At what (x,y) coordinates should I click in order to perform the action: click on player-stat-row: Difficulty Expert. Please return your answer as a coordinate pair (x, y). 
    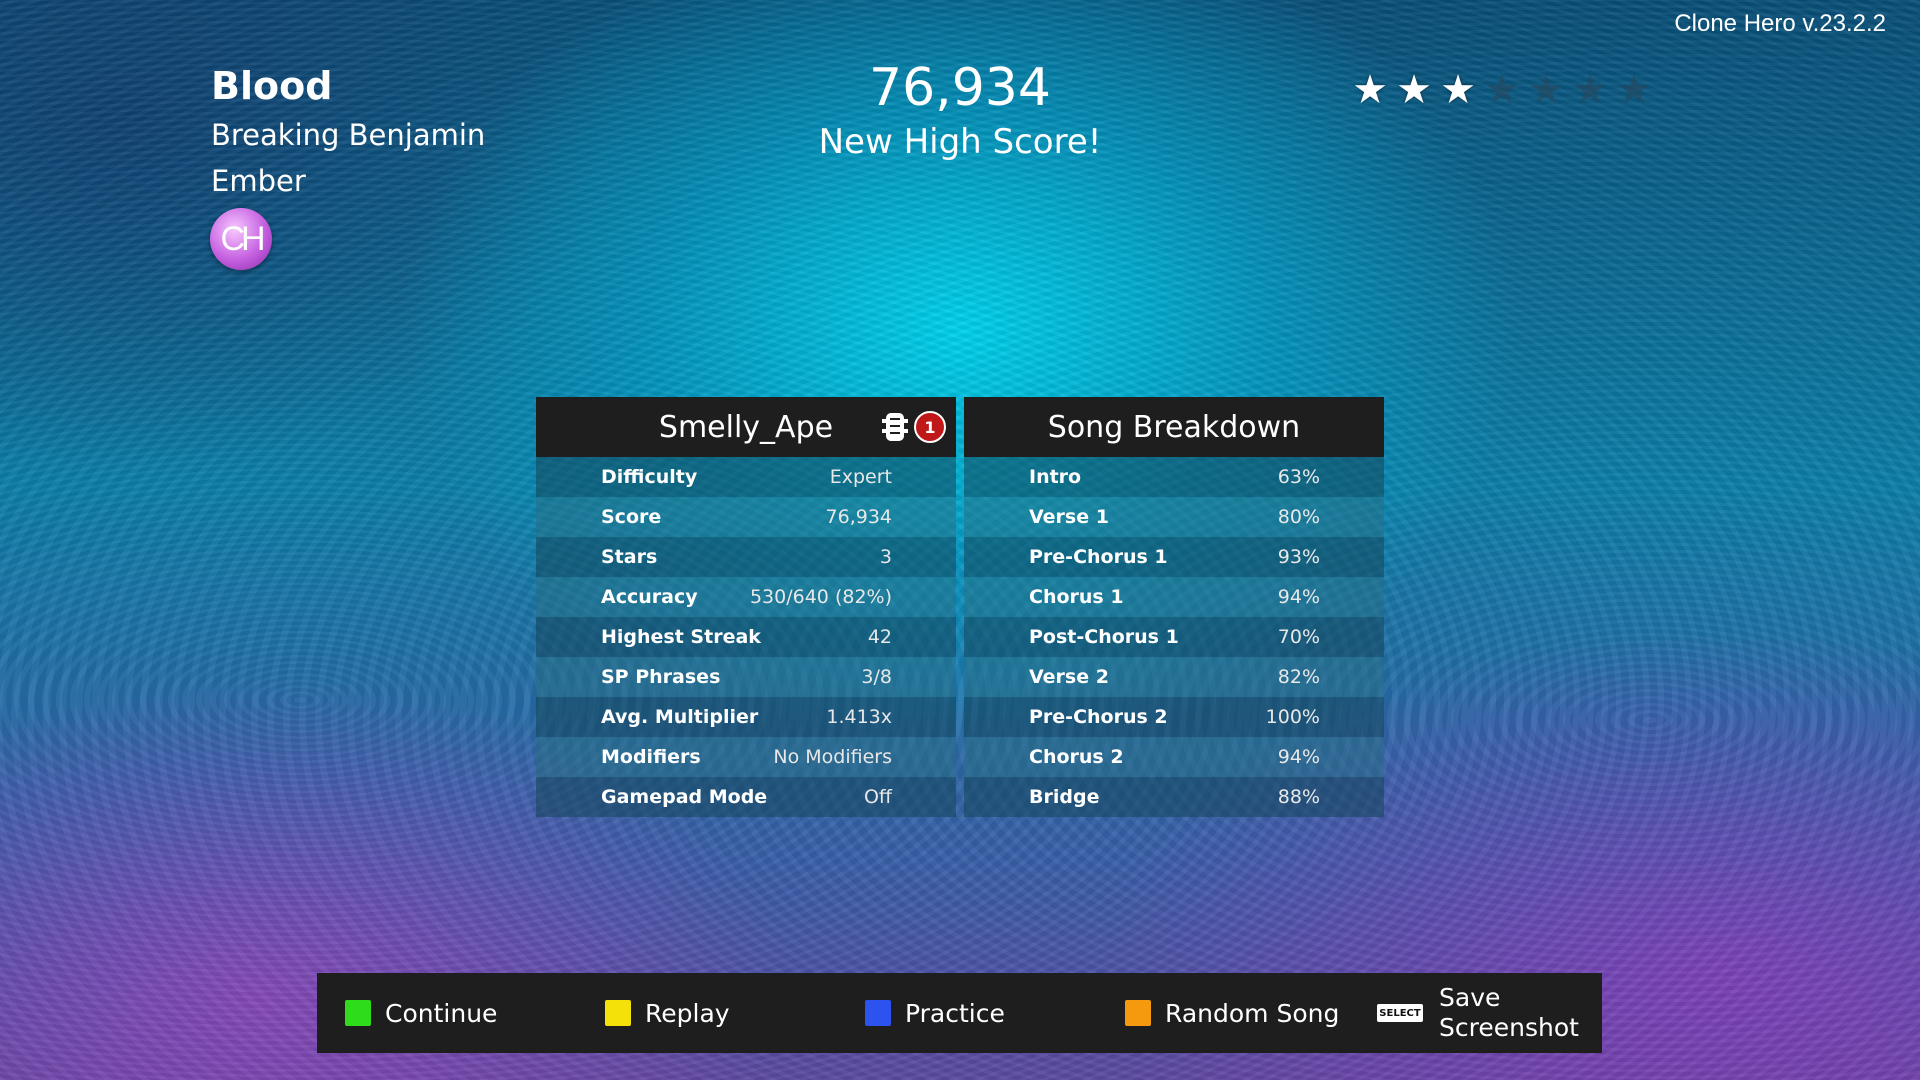
    Looking at the image, I should click on (746, 477).